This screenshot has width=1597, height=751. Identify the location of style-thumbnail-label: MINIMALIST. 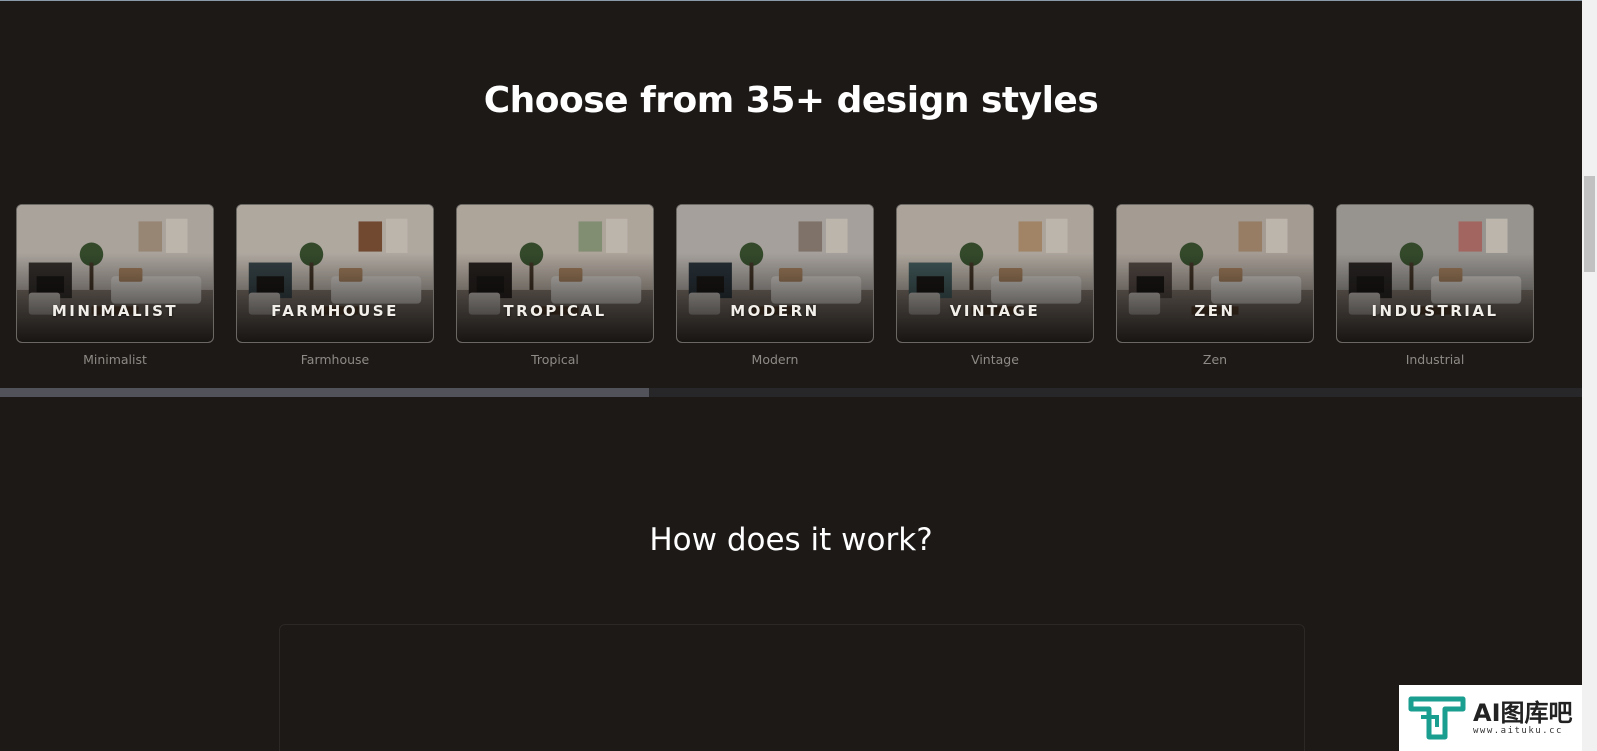
(115, 311).